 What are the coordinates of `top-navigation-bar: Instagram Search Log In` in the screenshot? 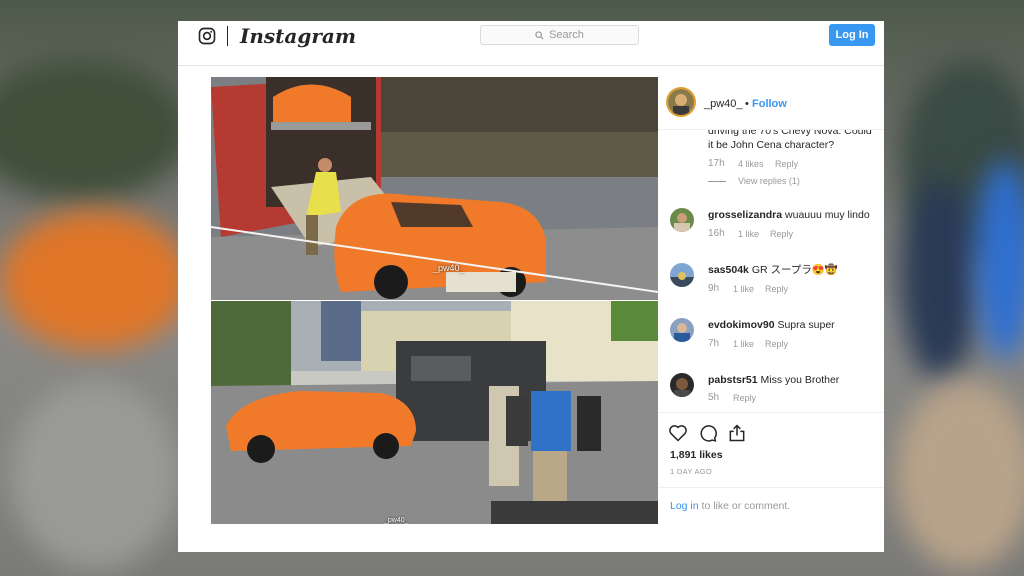 It's located at (531, 43).